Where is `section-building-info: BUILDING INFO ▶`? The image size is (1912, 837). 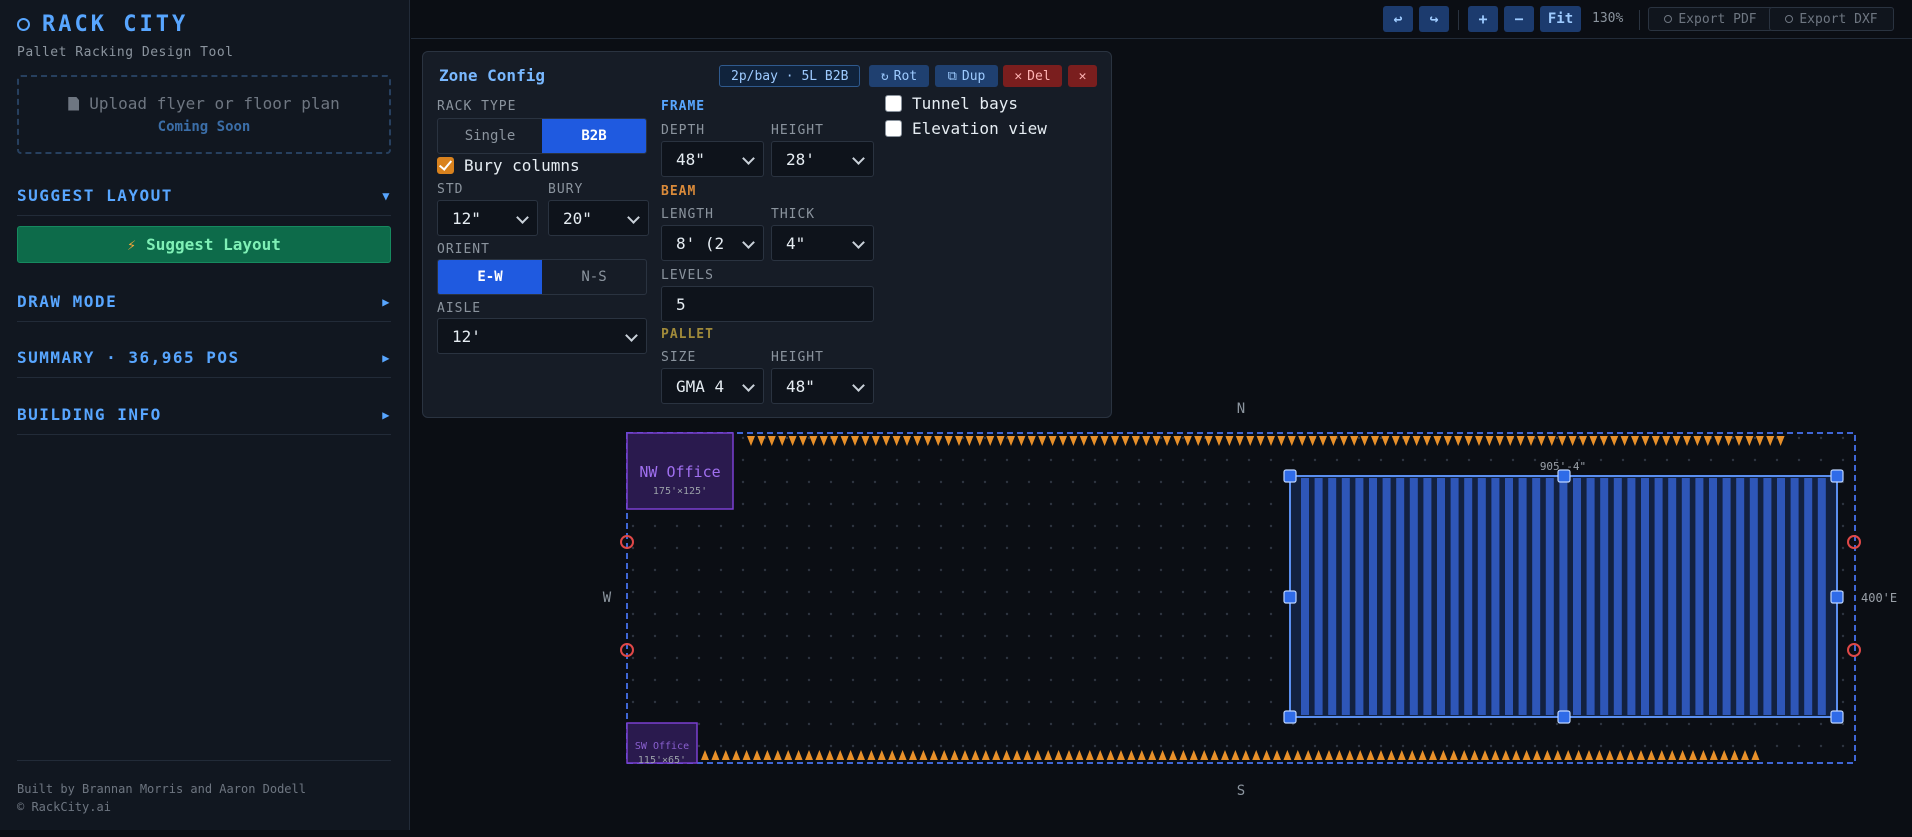
section-building-info: BUILDING INFO ▶ is located at coordinates (204, 415).